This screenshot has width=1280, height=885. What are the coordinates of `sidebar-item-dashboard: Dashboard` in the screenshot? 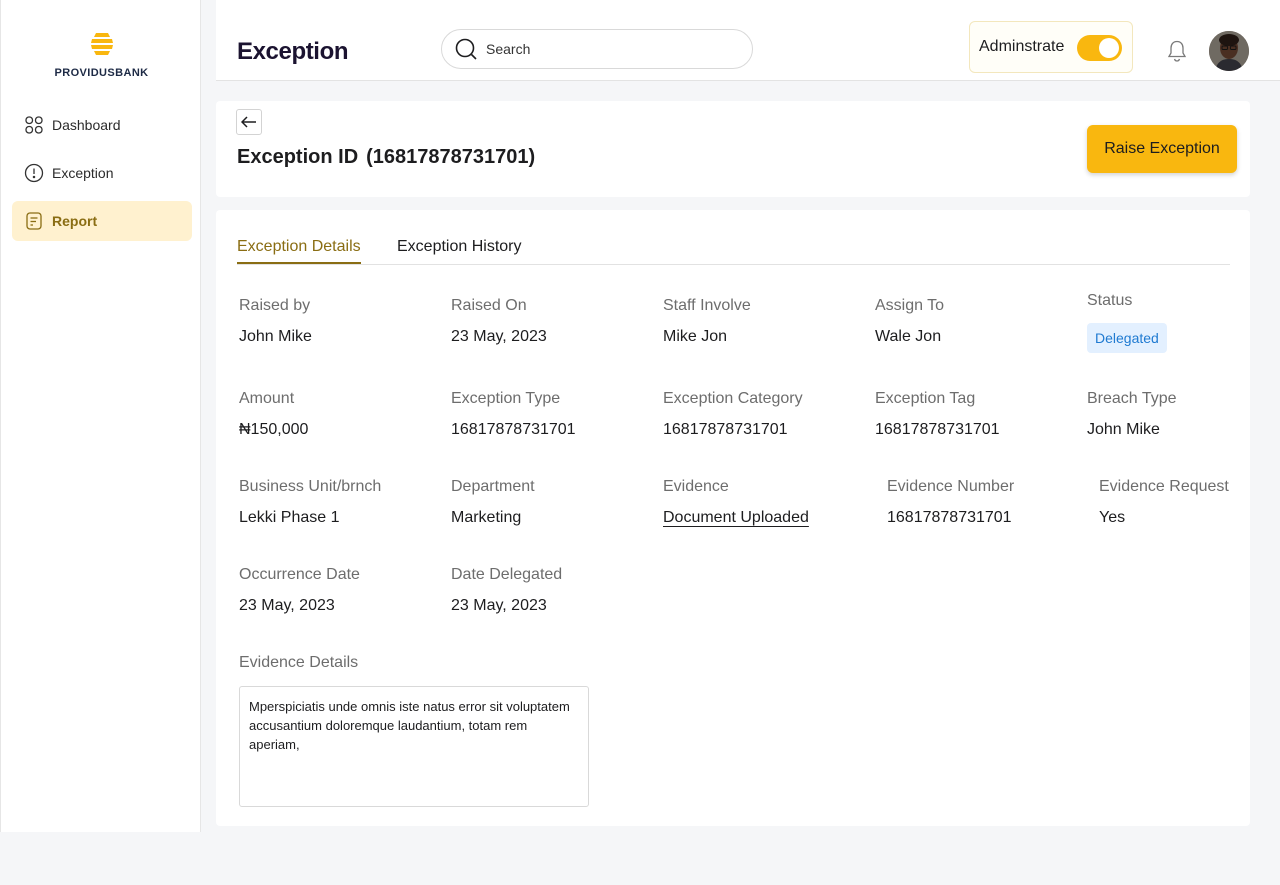 It's located at (102, 125).